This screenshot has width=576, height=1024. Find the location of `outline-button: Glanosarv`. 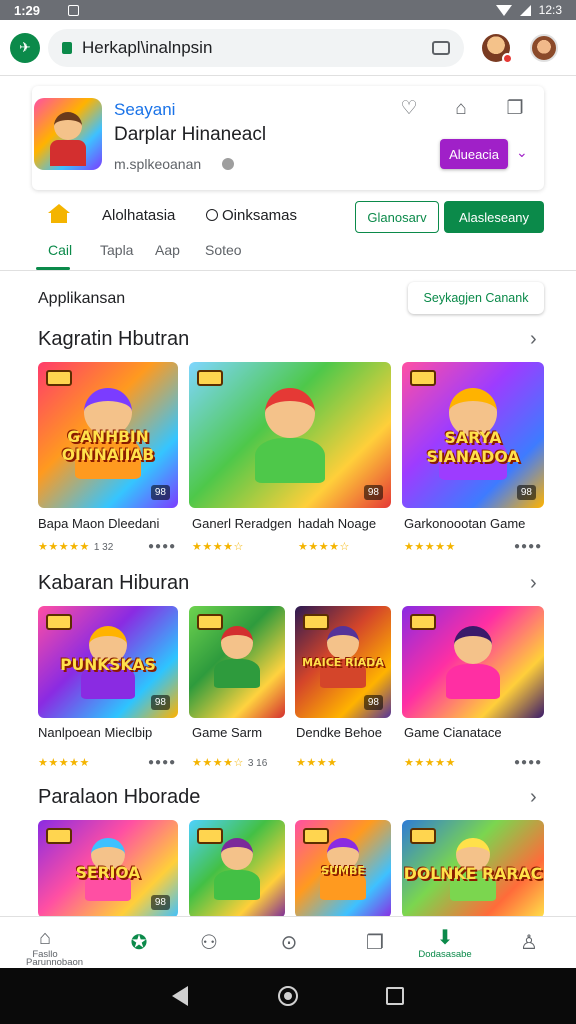

outline-button: Glanosarv is located at coordinates (397, 217).